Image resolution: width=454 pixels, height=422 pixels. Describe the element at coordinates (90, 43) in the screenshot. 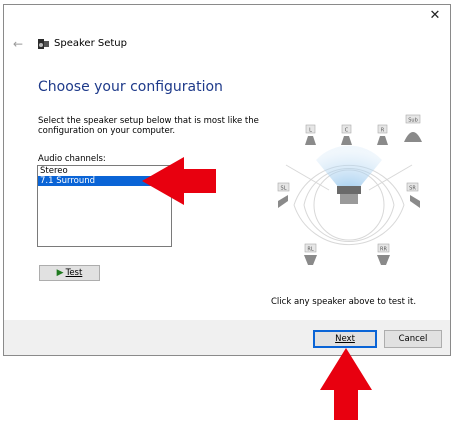

I see `window-title: Speaker Setup` at that location.